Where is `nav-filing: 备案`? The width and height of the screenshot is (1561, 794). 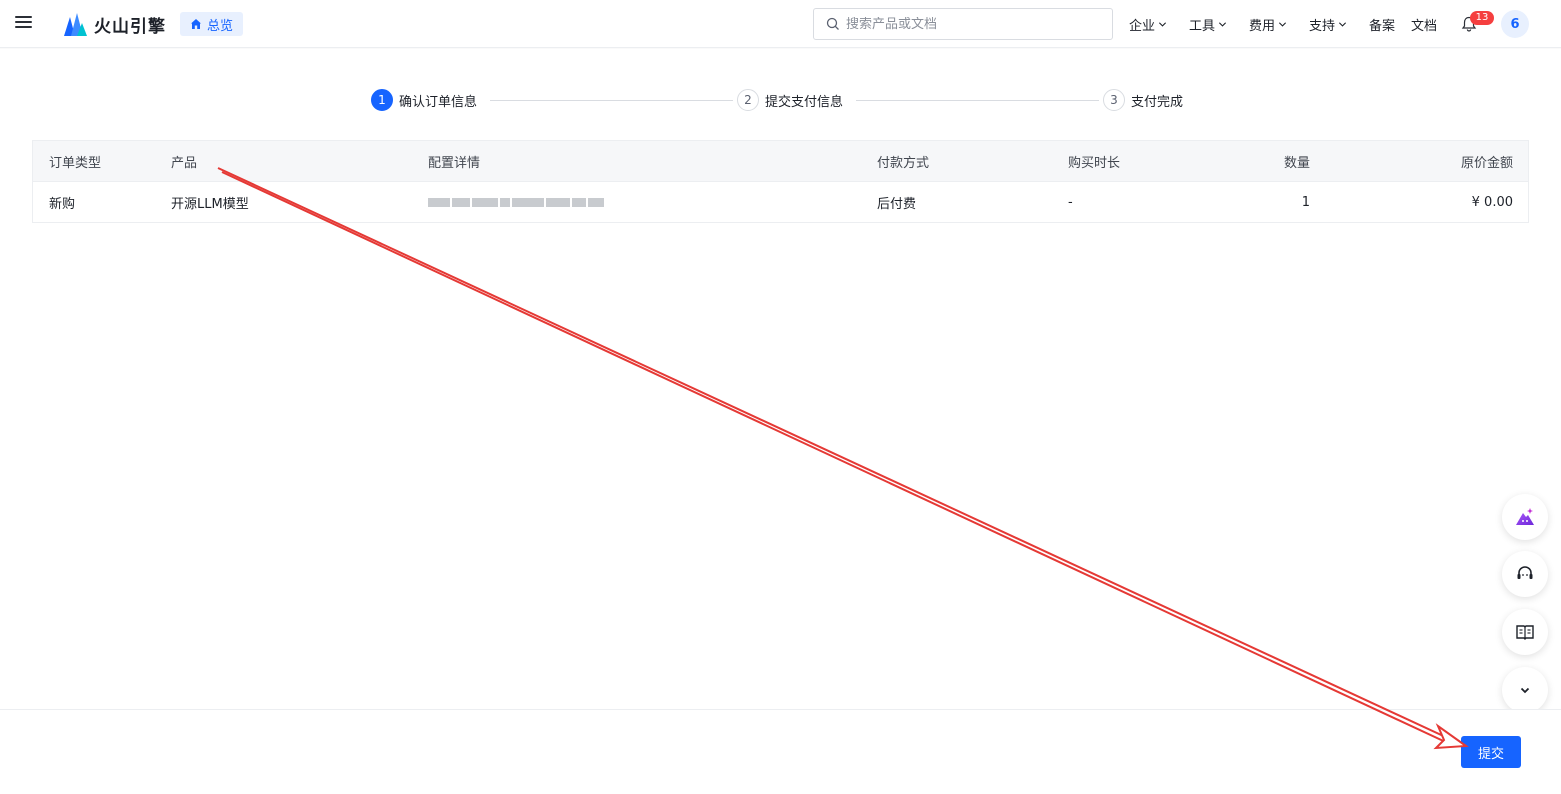 nav-filing: 备案 is located at coordinates (1382, 24).